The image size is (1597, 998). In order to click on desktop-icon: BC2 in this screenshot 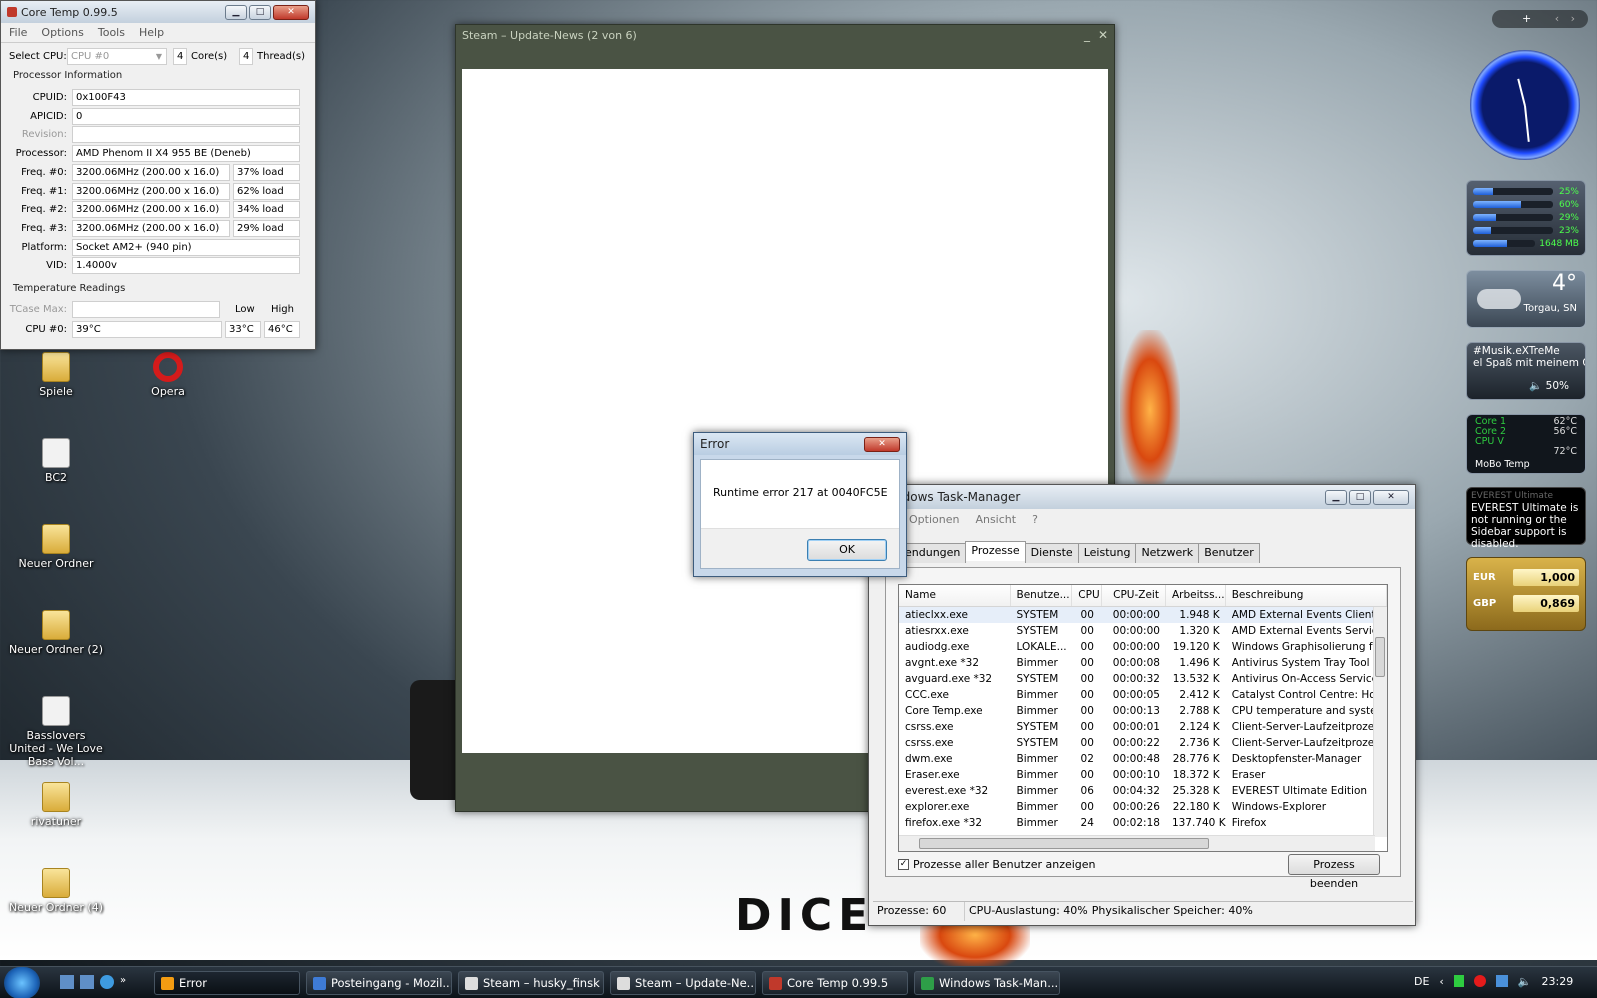, I will do `click(56, 461)`.